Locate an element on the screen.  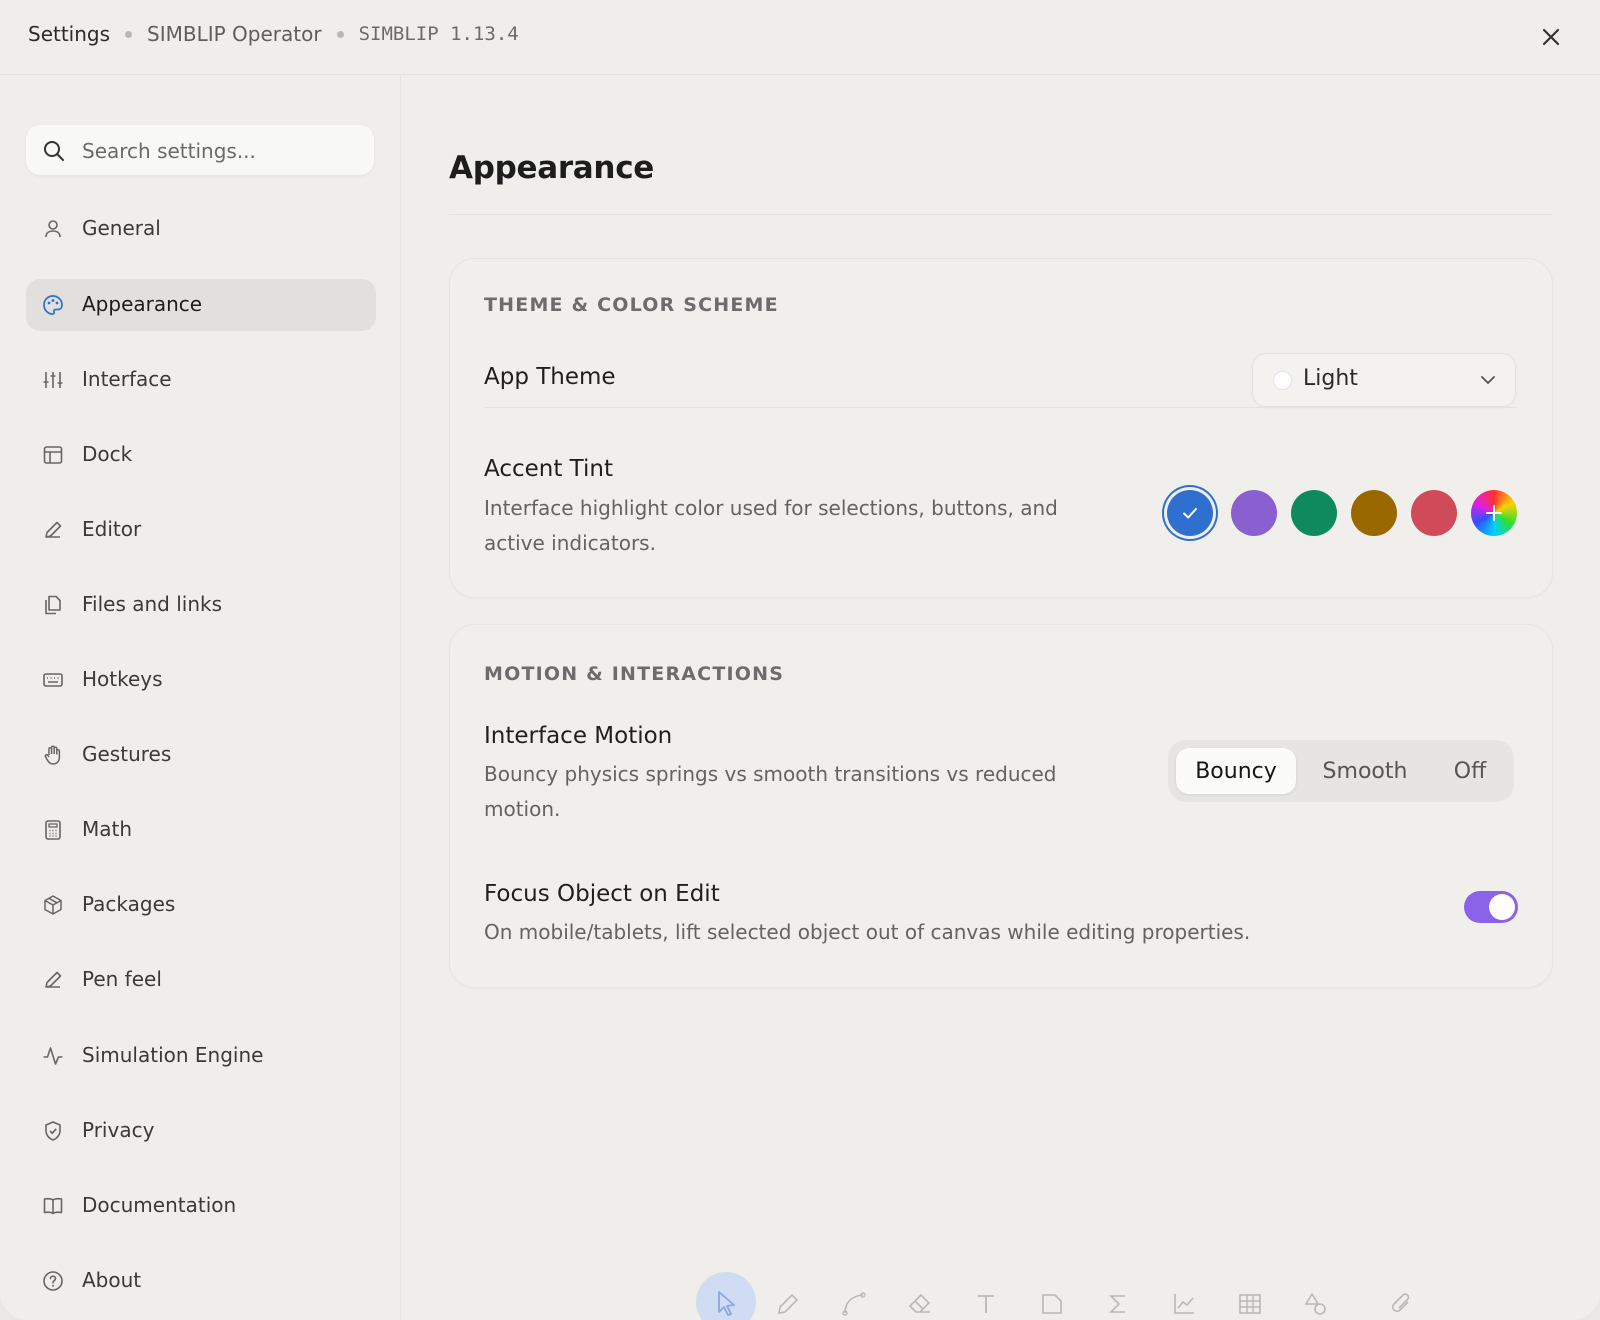
table-tool-icon is located at coordinates (1250, 1304).